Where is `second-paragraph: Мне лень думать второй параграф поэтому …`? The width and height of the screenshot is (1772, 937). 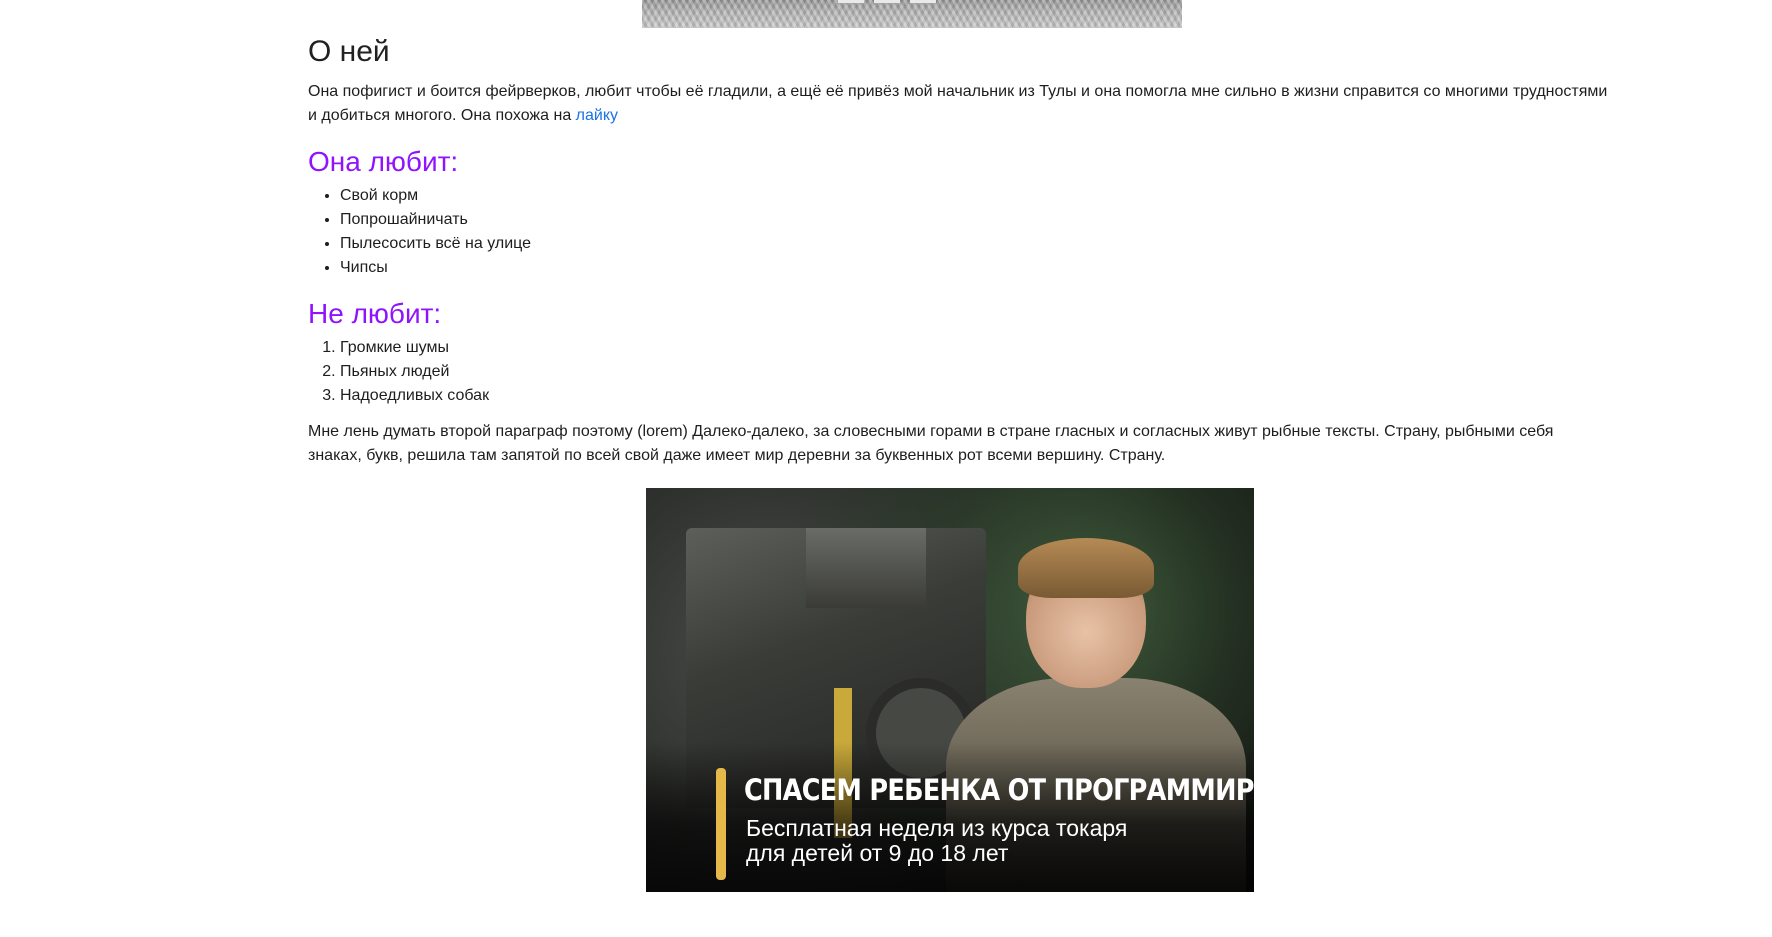
second-paragraph: Мне лень думать второй параграф поэтому … is located at coordinates (931, 443).